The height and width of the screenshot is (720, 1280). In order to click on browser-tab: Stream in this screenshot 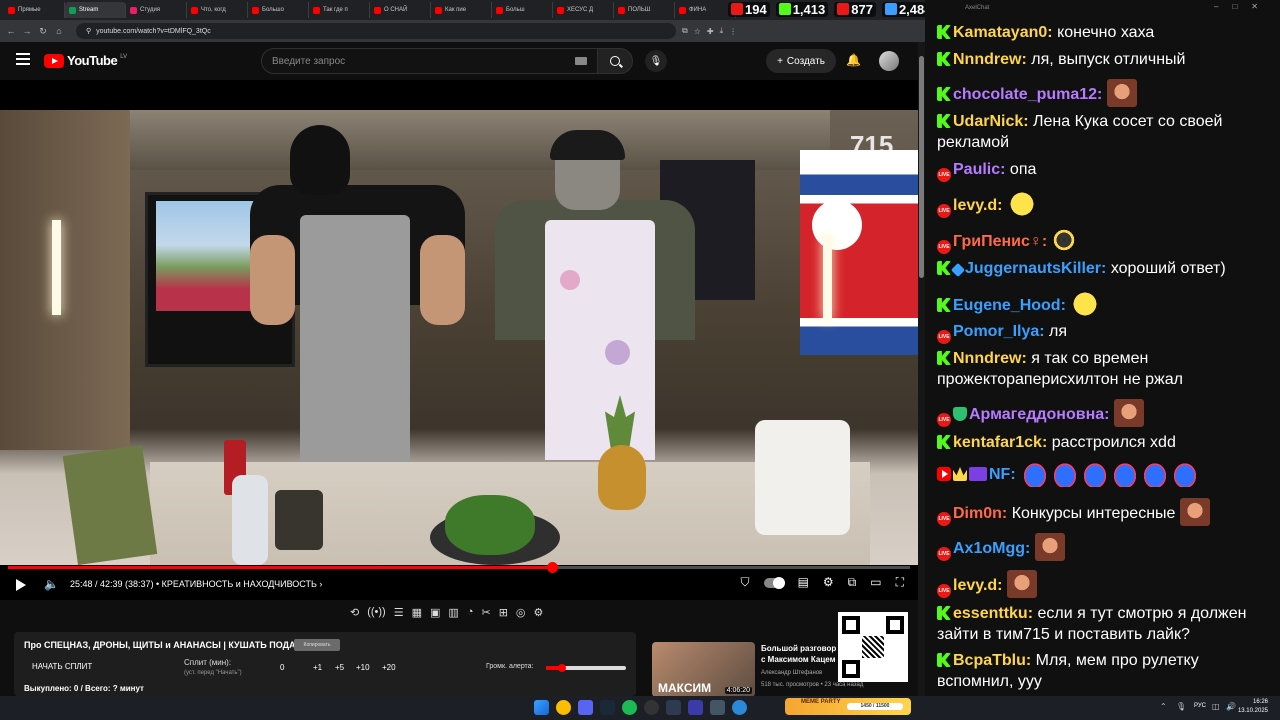, I will do `click(95, 10)`.